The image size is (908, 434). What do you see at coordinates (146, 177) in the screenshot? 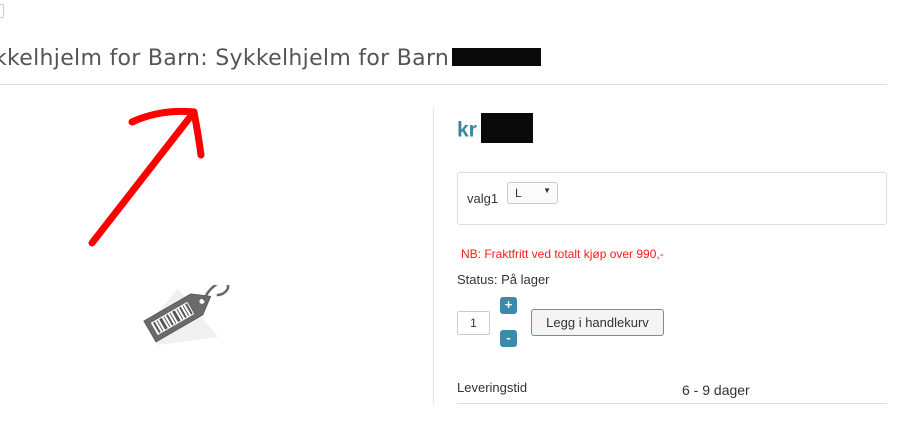
I see `red-arrow-annotation-icon` at bounding box center [146, 177].